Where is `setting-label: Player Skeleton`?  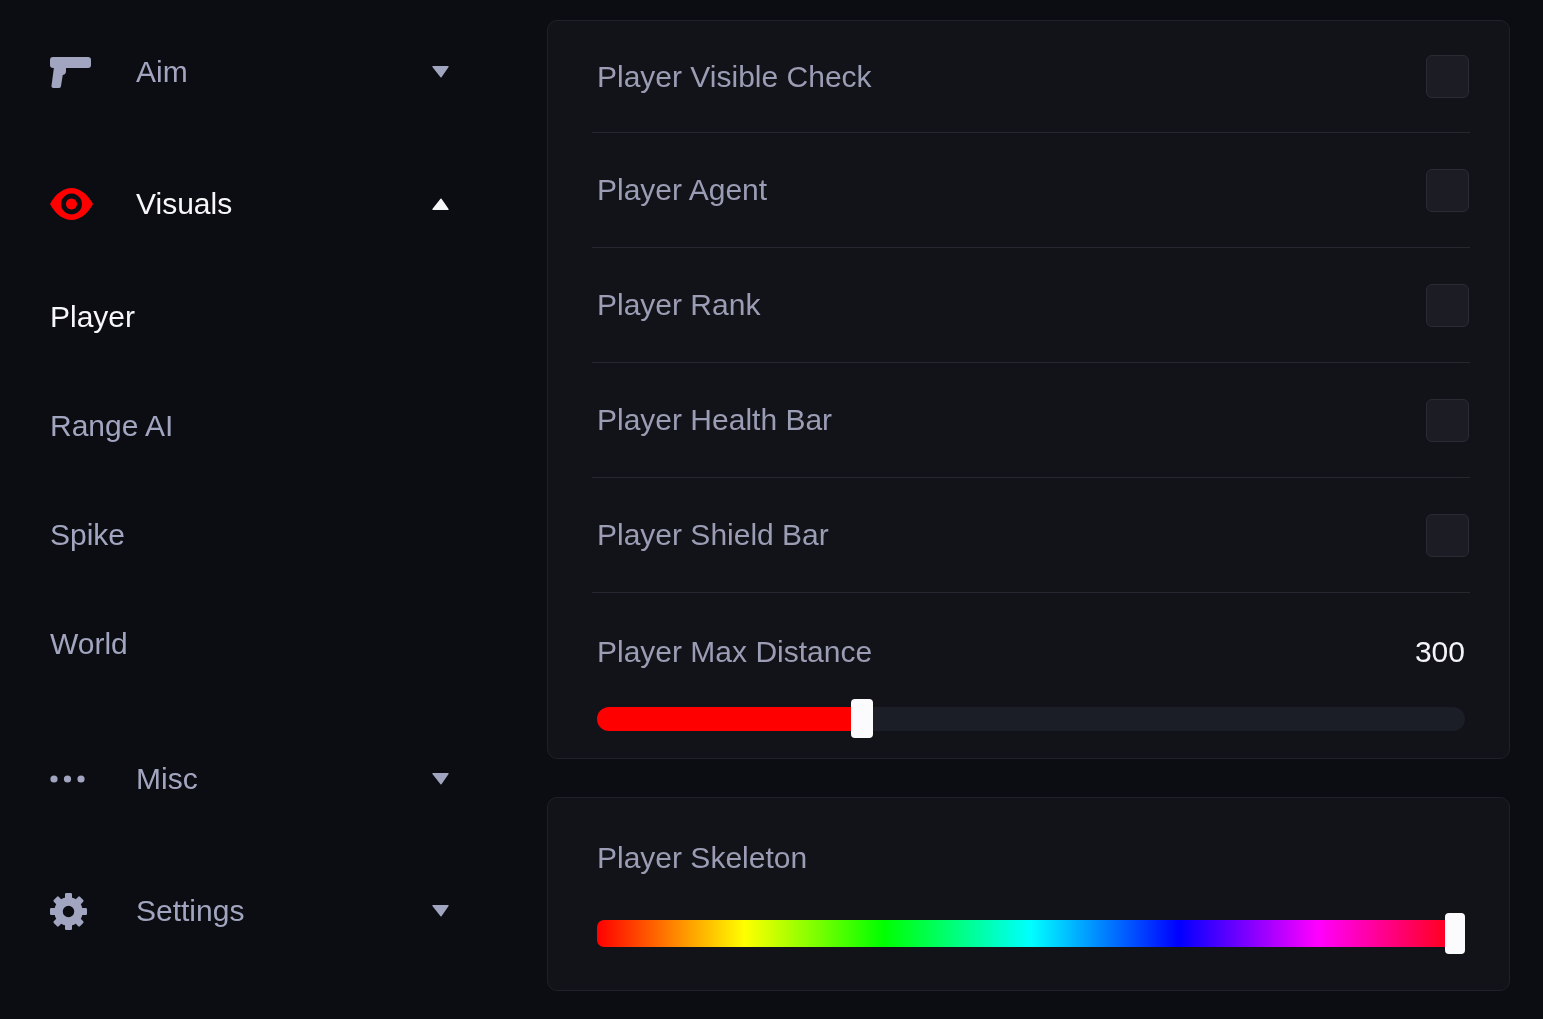 setting-label: Player Skeleton is located at coordinates (702, 857).